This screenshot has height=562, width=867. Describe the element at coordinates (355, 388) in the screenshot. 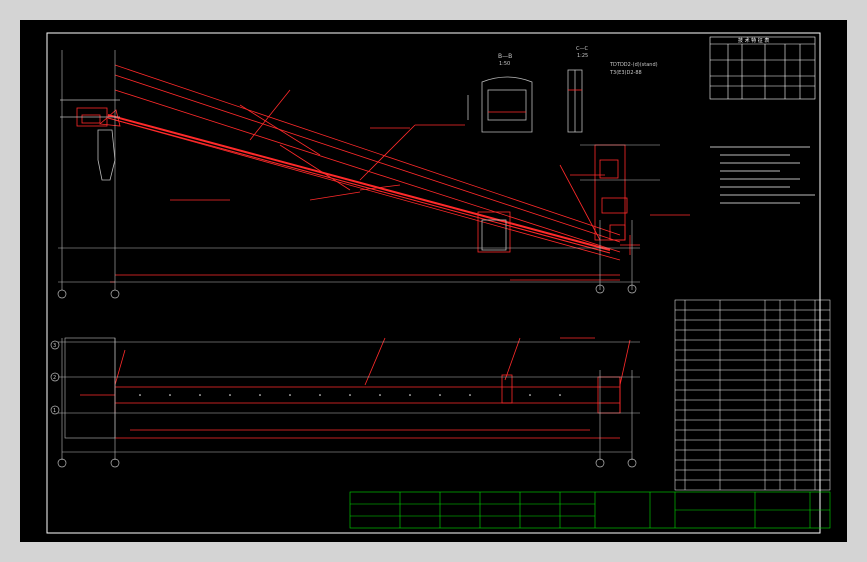

I see `plan-view` at that location.